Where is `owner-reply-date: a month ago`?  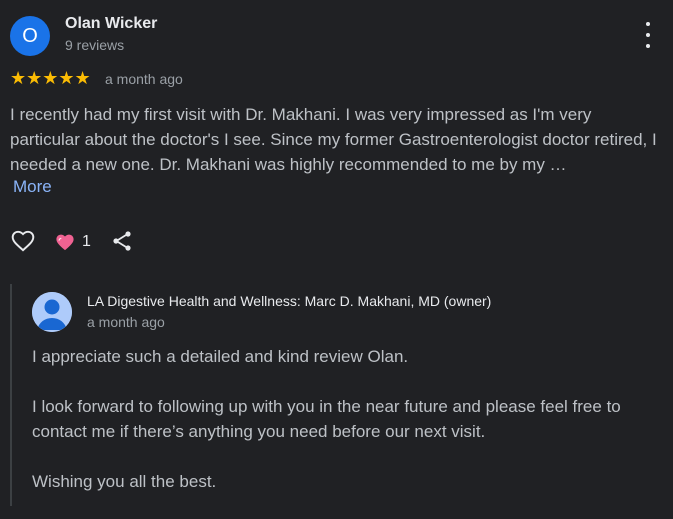 owner-reply-date: a month ago is located at coordinates (126, 322).